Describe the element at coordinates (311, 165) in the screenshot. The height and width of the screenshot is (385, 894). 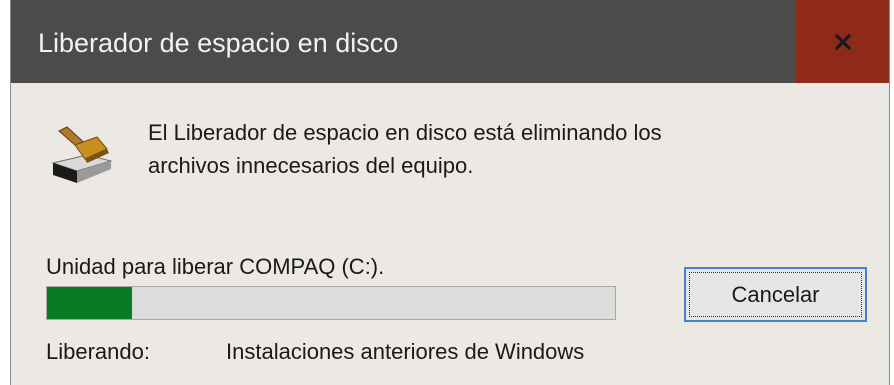
I see `message-line-2: archivos innecesarios del equipo.` at that location.